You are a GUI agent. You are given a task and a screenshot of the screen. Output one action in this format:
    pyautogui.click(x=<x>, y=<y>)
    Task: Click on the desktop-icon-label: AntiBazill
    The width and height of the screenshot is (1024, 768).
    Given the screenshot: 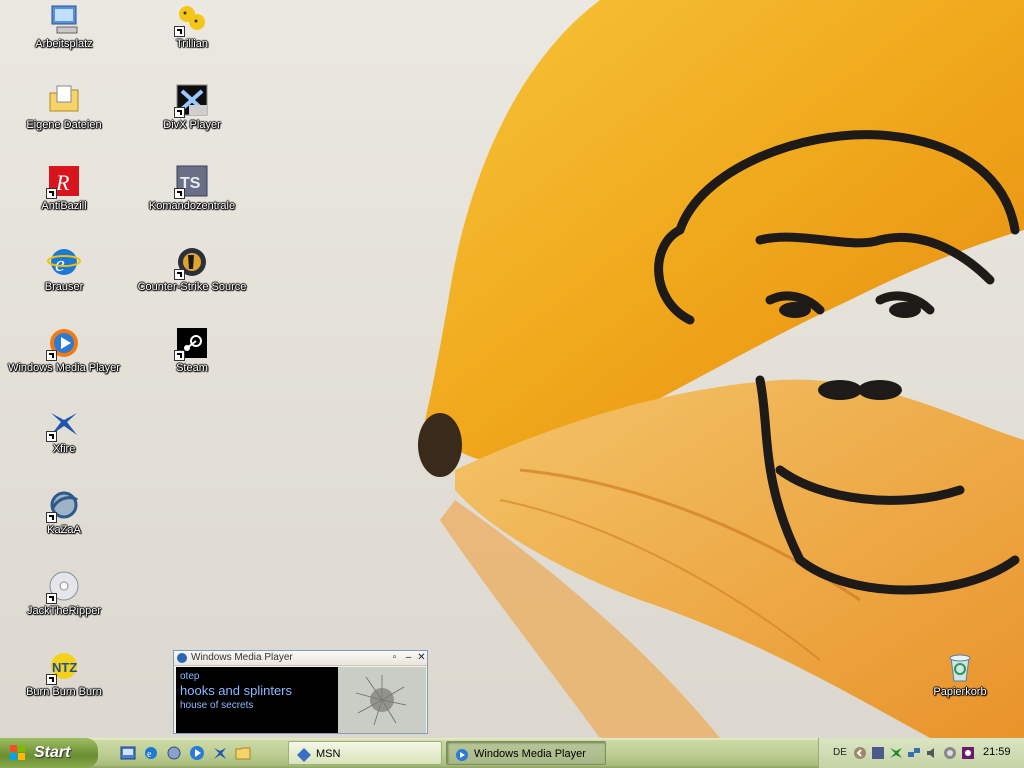 What is the action you would take?
    pyautogui.click(x=64, y=206)
    